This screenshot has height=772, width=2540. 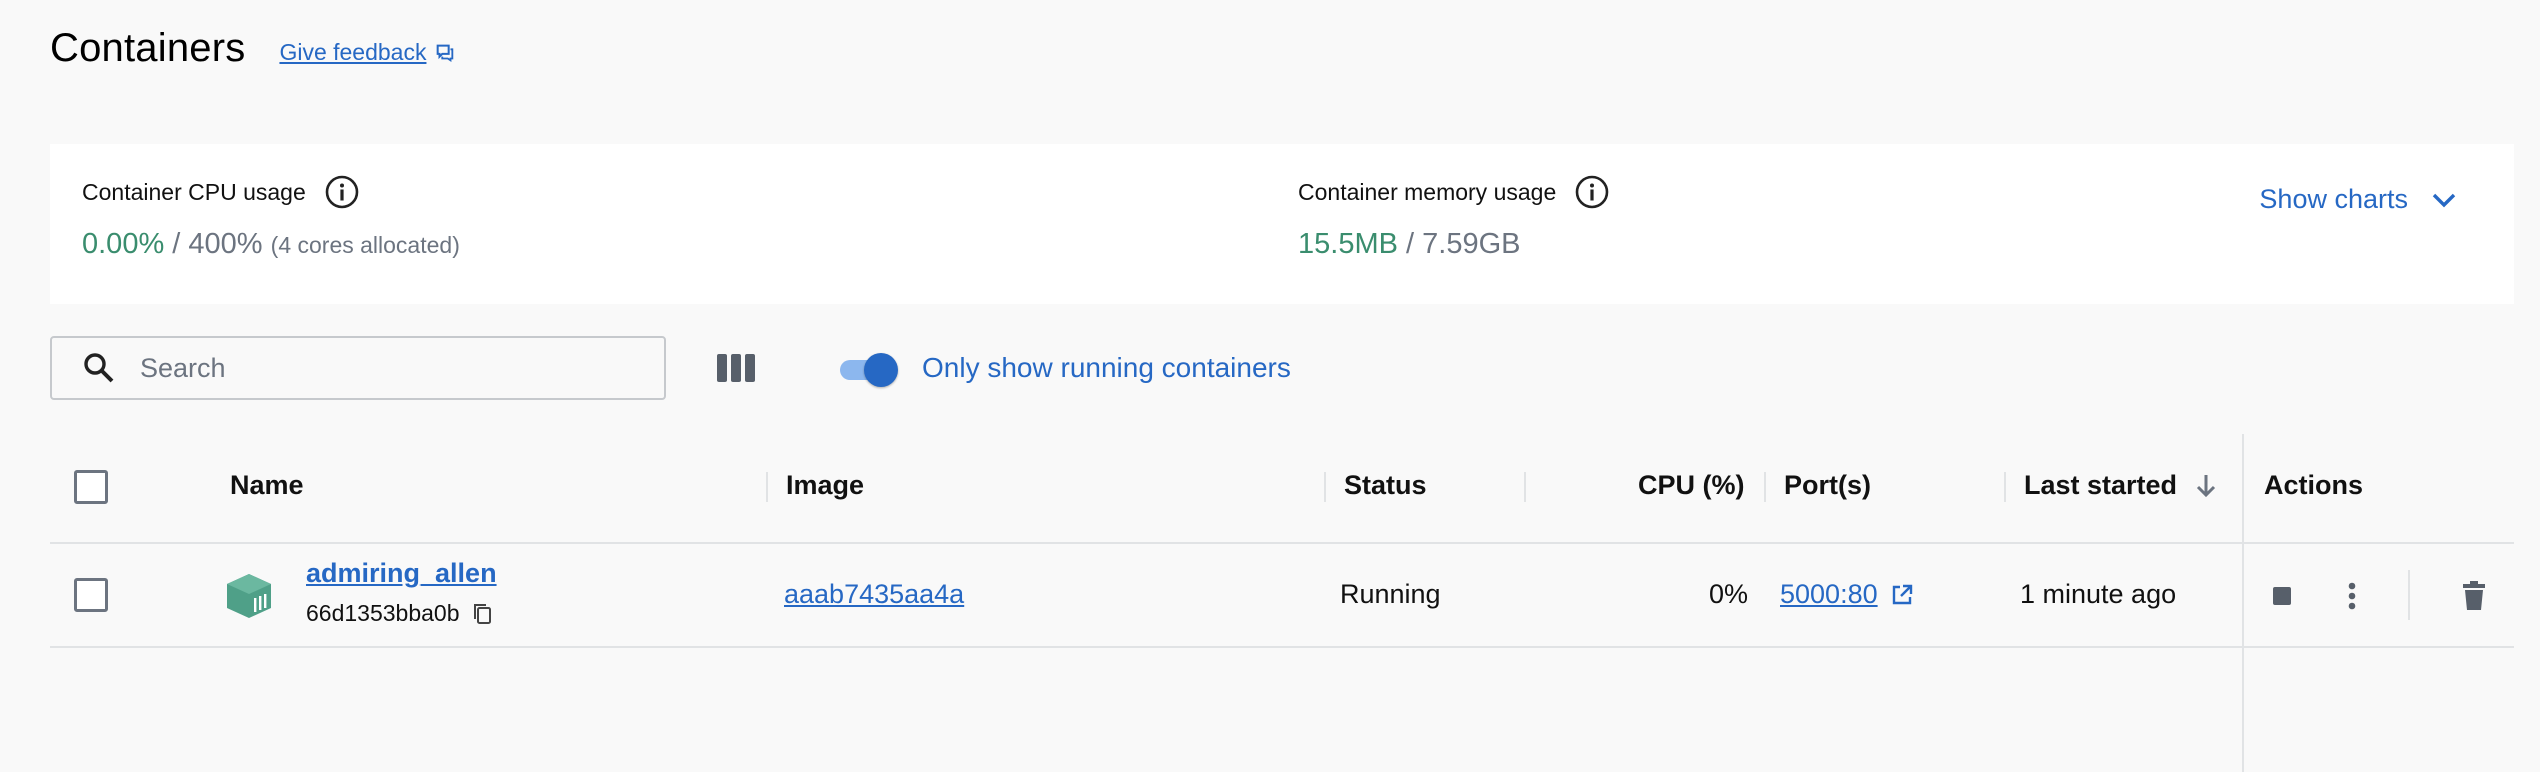 I want to click on cpu-usage-label: Container CPU usage, so click(x=194, y=191).